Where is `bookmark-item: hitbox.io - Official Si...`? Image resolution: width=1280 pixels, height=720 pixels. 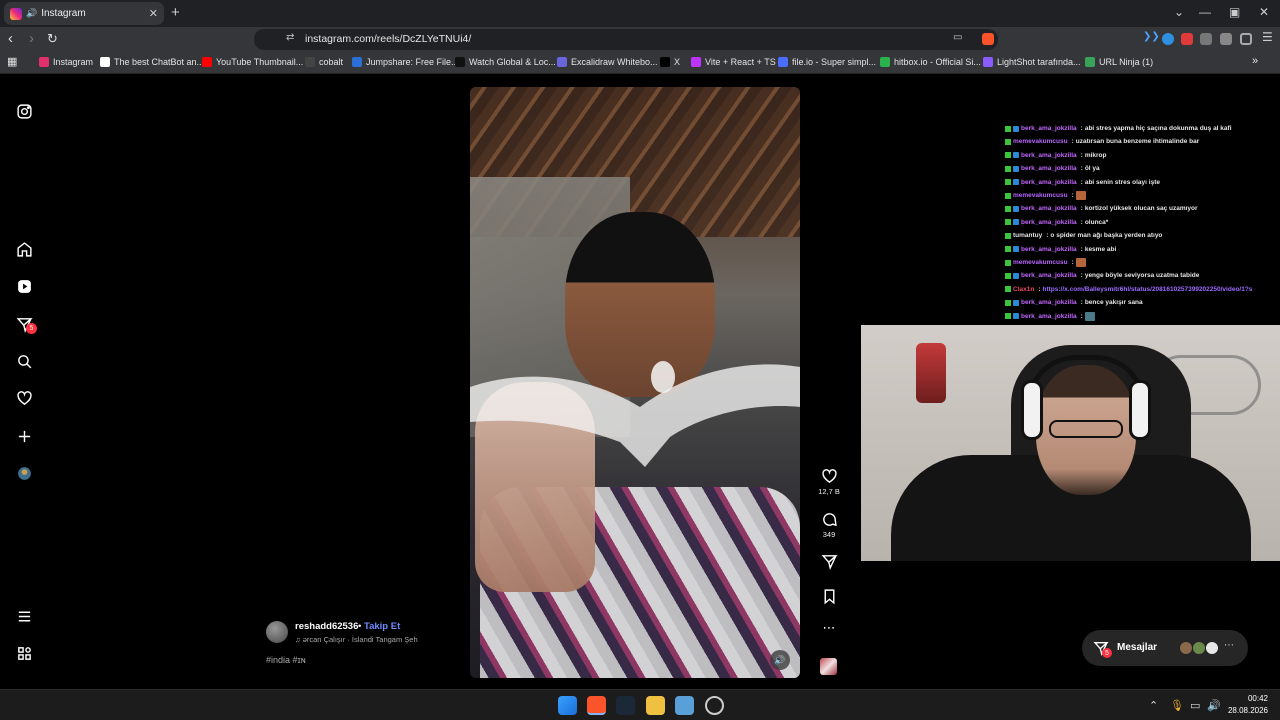 bookmark-item: hitbox.io - Official Si... is located at coordinates (930, 62).